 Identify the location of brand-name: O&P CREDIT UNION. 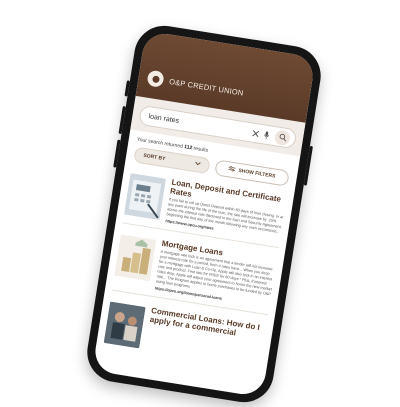
(207, 87).